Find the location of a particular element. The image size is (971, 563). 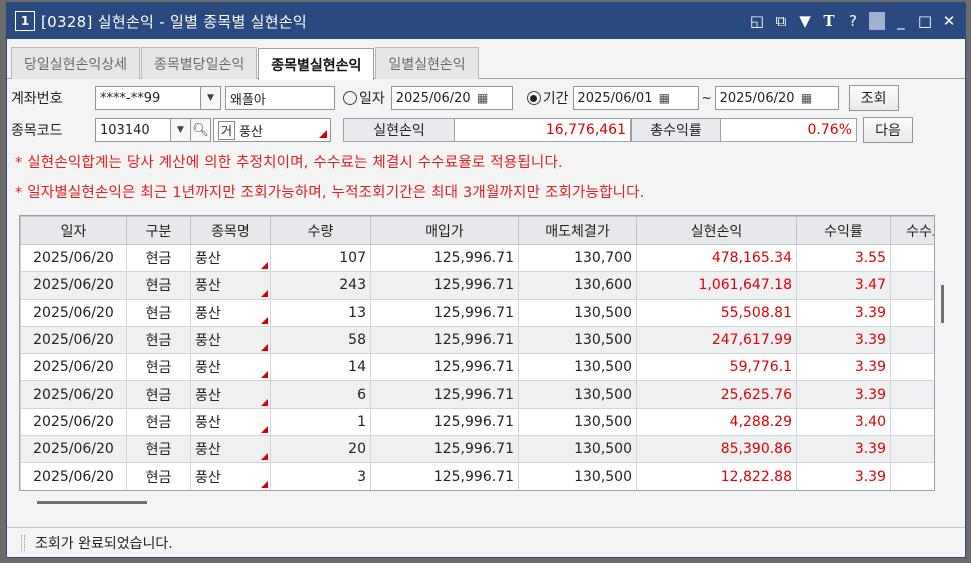

single-date-value: 2025/06/20 is located at coordinates (433, 98).